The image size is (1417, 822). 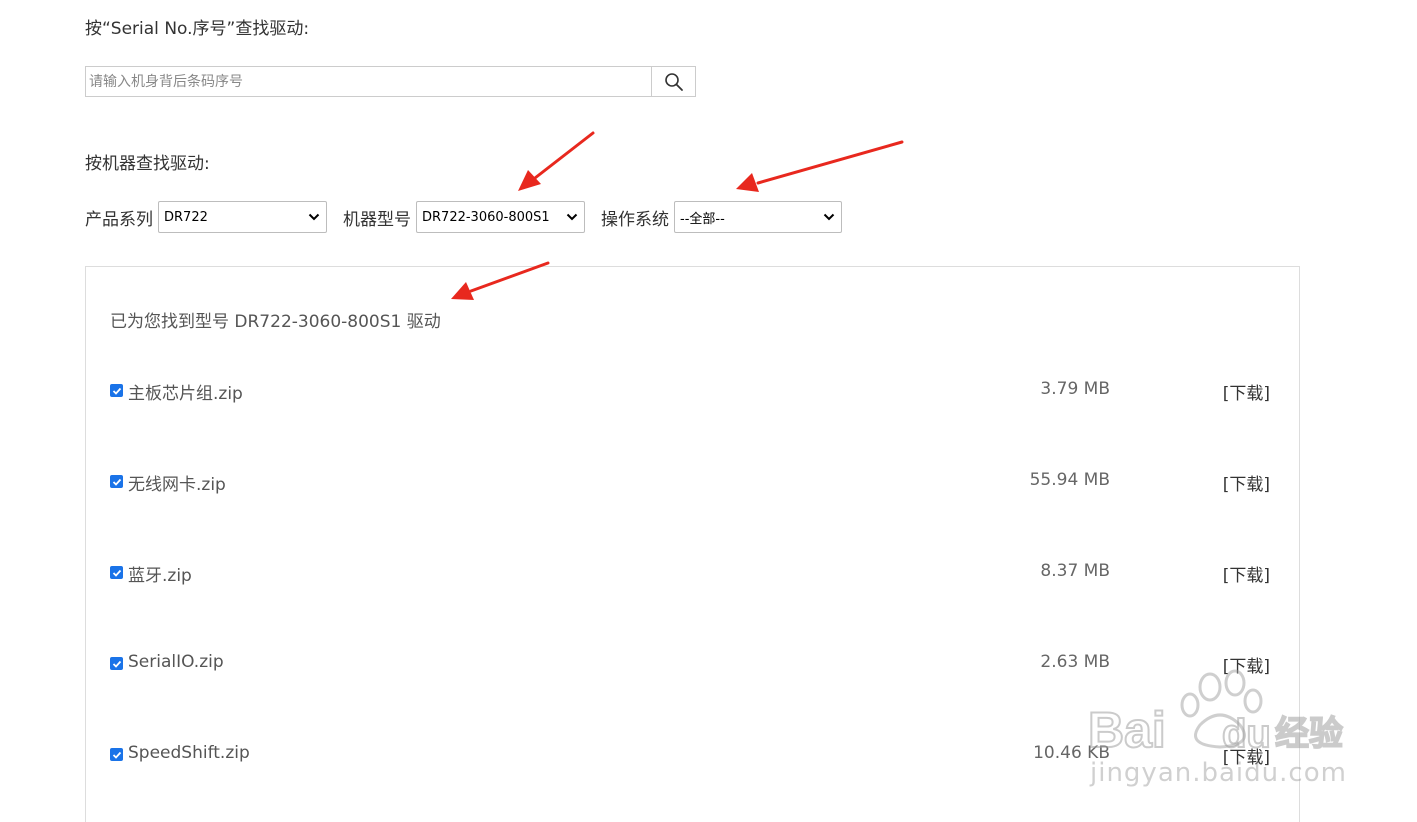 What do you see at coordinates (702, 219) in the screenshot?
I see `os-value: --全部--` at bounding box center [702, 219].